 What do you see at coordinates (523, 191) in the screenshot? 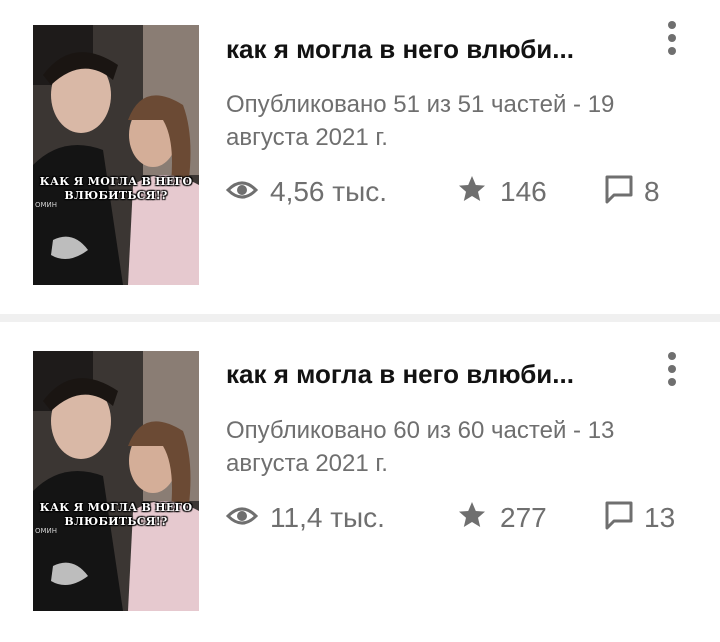
I see `votes-count: 146` at bounding box center [523, 191].